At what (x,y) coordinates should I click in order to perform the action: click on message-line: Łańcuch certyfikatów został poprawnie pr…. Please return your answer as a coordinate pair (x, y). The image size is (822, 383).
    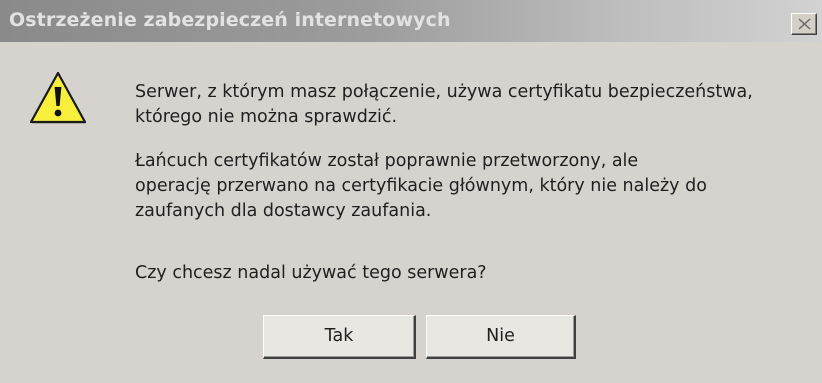
    Looking at the image, I should click on (387, 161).